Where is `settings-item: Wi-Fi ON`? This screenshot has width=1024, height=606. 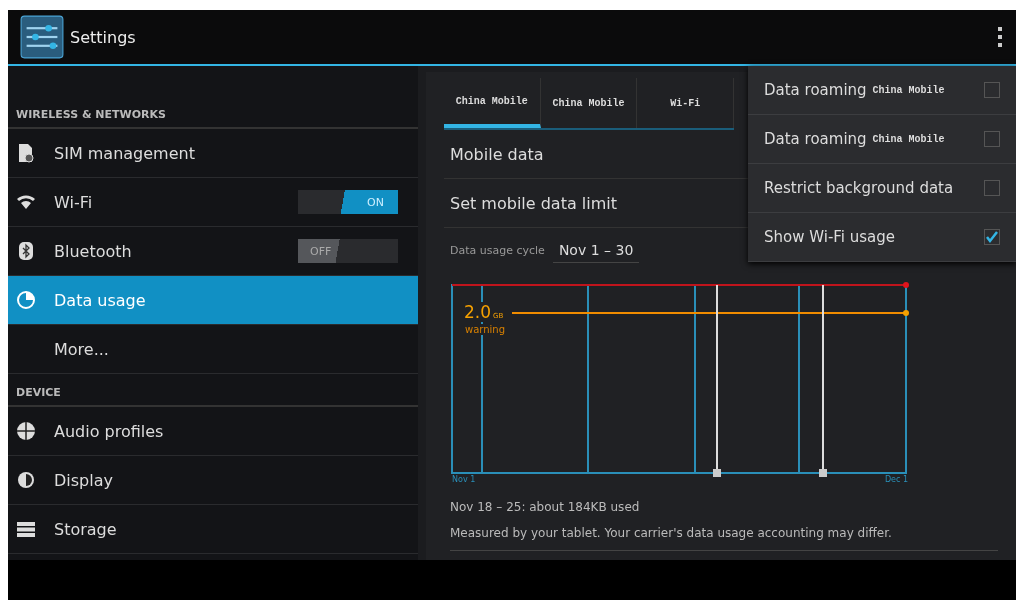 settings-item: Wi-Fi ON is located at coordinates (213, 202).